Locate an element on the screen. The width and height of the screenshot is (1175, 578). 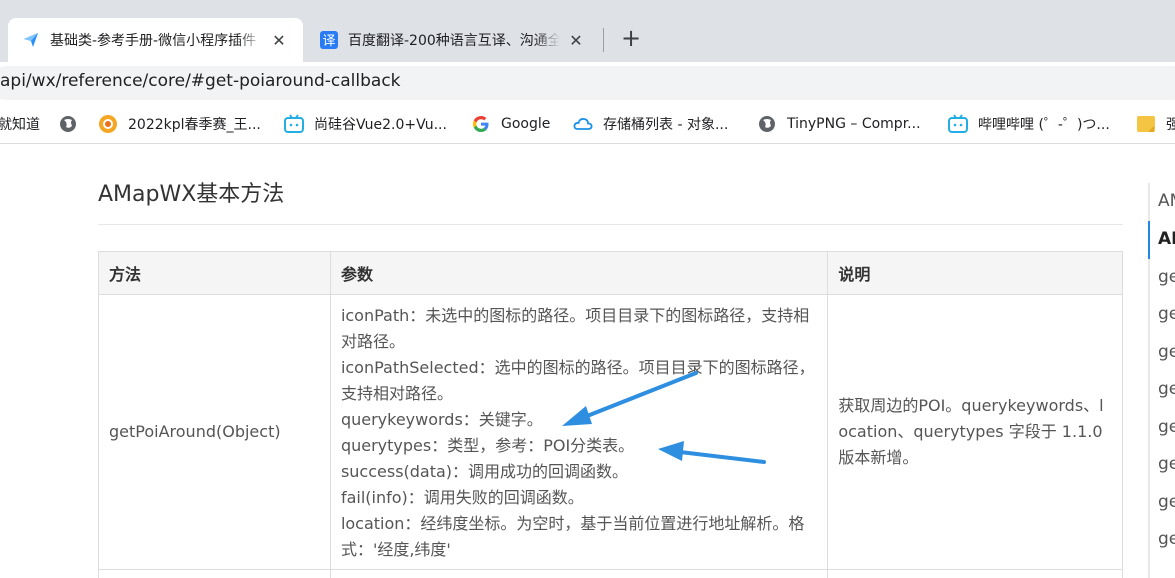
baidu-translate-icon: 译 is located at coordinates (329, 40).